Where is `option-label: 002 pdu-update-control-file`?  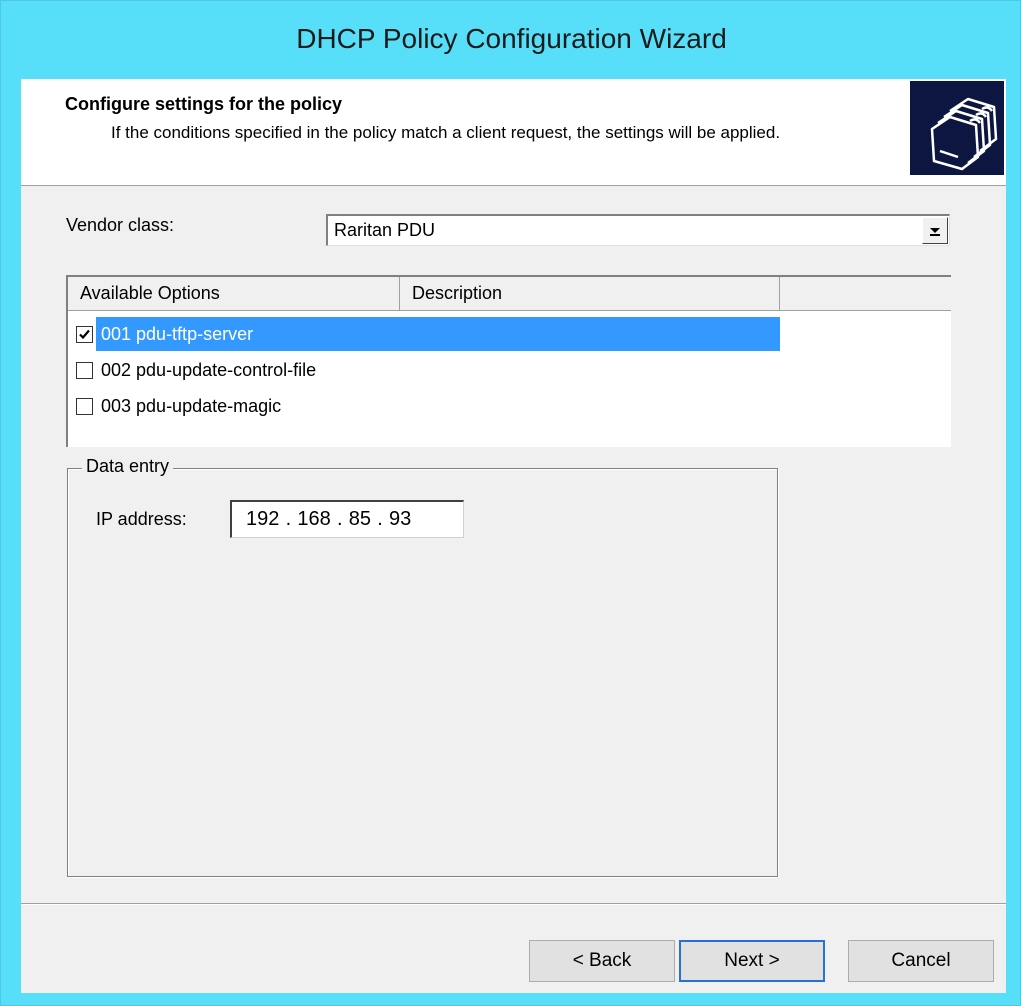 option-label: 002 pdu-update-control-file is located at coordinates (209, 369).